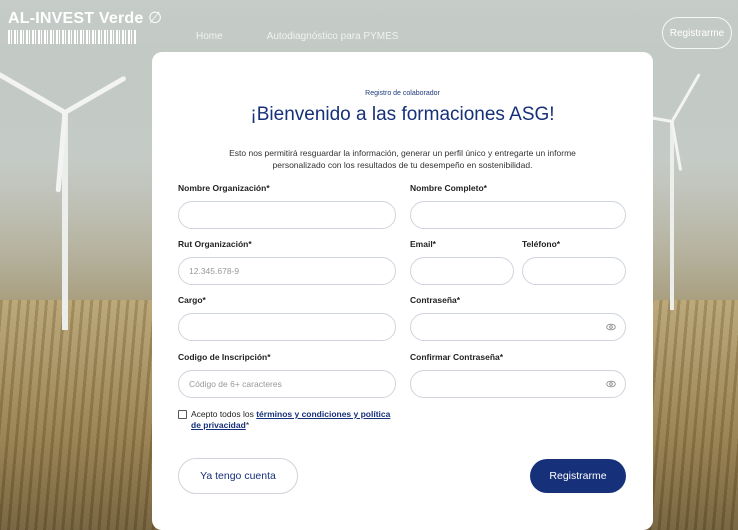 This screenshot has height=530, width=738. I want to click on email-input, so click(462, 271).